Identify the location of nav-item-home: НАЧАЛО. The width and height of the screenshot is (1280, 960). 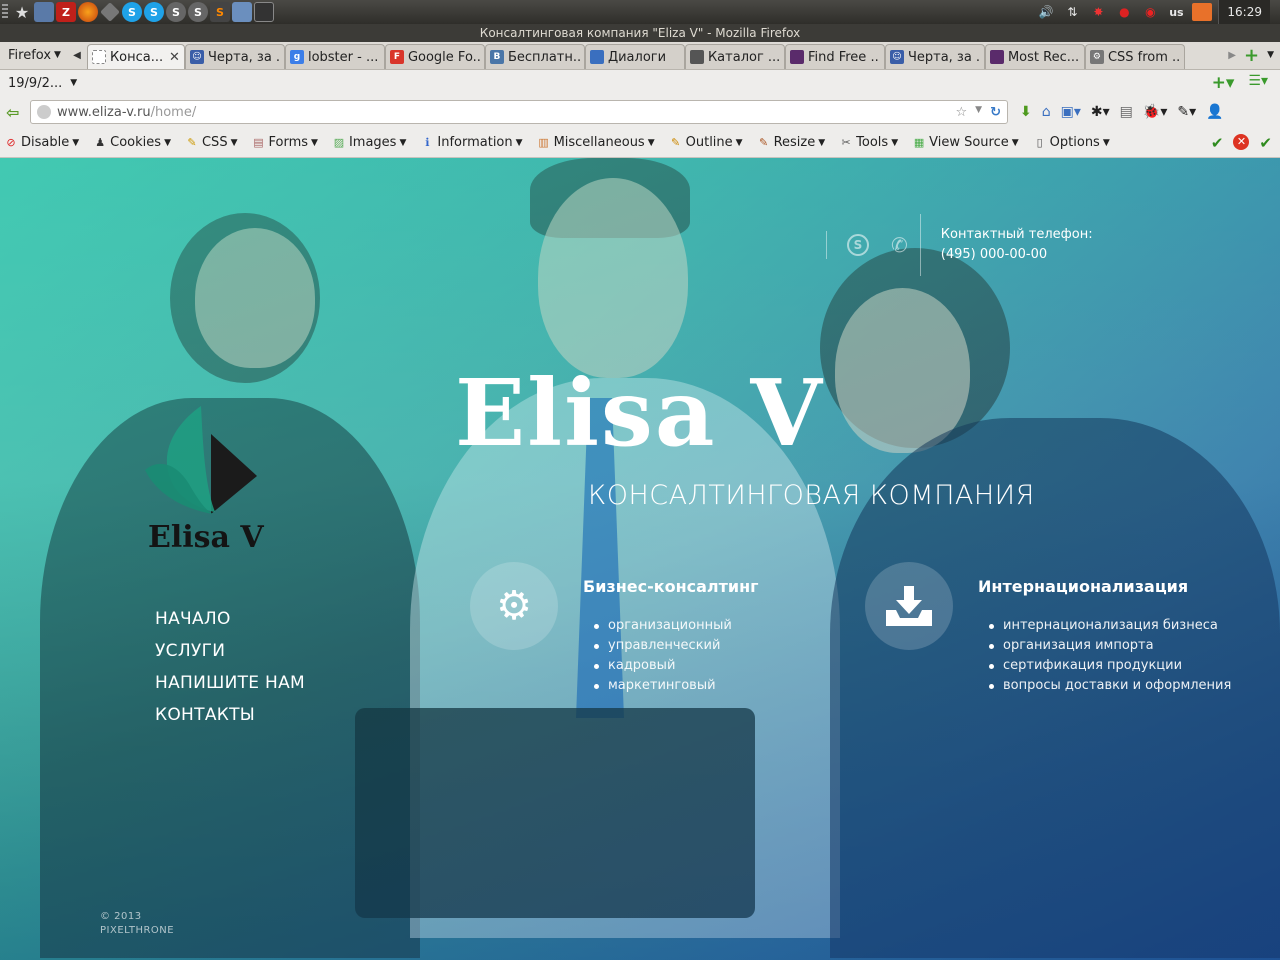
(230, 624).